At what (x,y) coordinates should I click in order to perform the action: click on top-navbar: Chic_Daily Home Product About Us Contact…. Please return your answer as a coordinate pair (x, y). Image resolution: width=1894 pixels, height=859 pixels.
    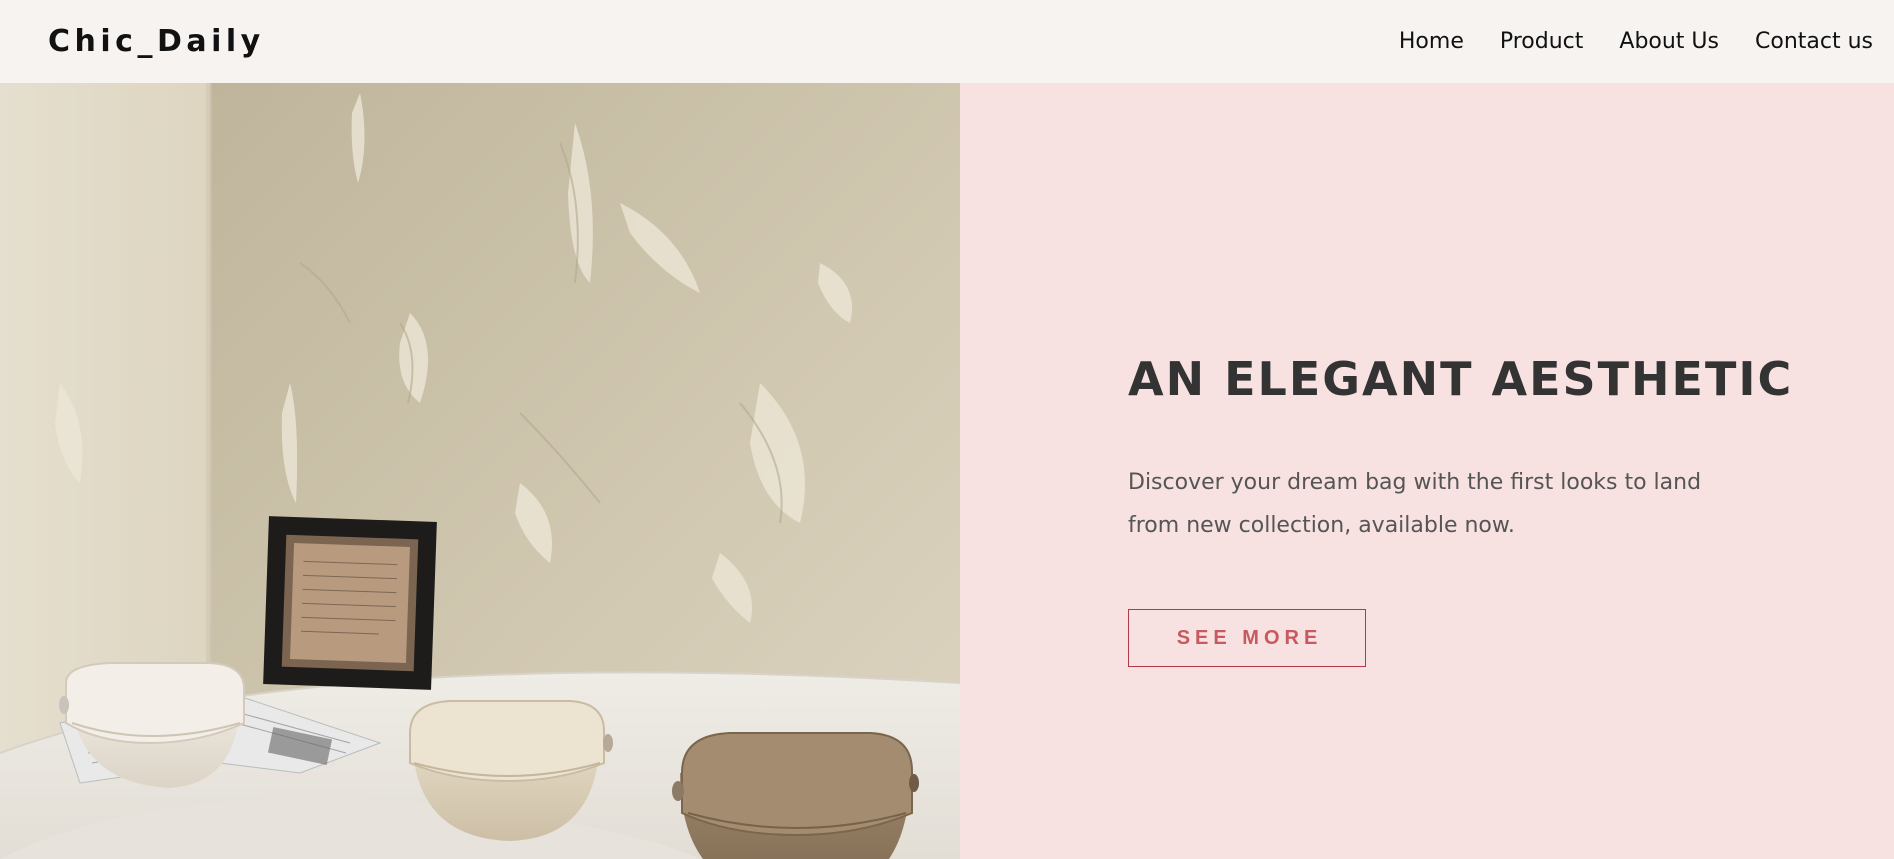
    Looking at the image, I should click on (947, 41).